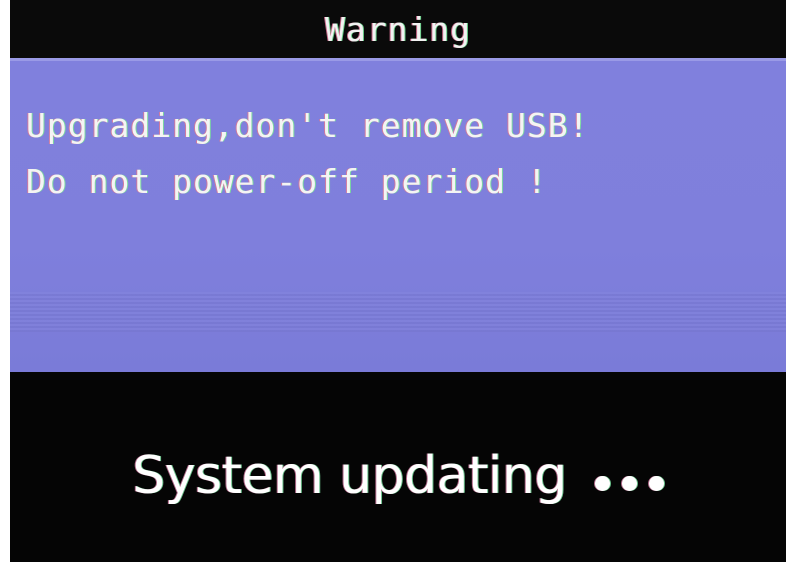  Describe the element at coordinates (287, 181) in the screenshot. I see `warning-message-line-2: Do not power-off period !` at that location.